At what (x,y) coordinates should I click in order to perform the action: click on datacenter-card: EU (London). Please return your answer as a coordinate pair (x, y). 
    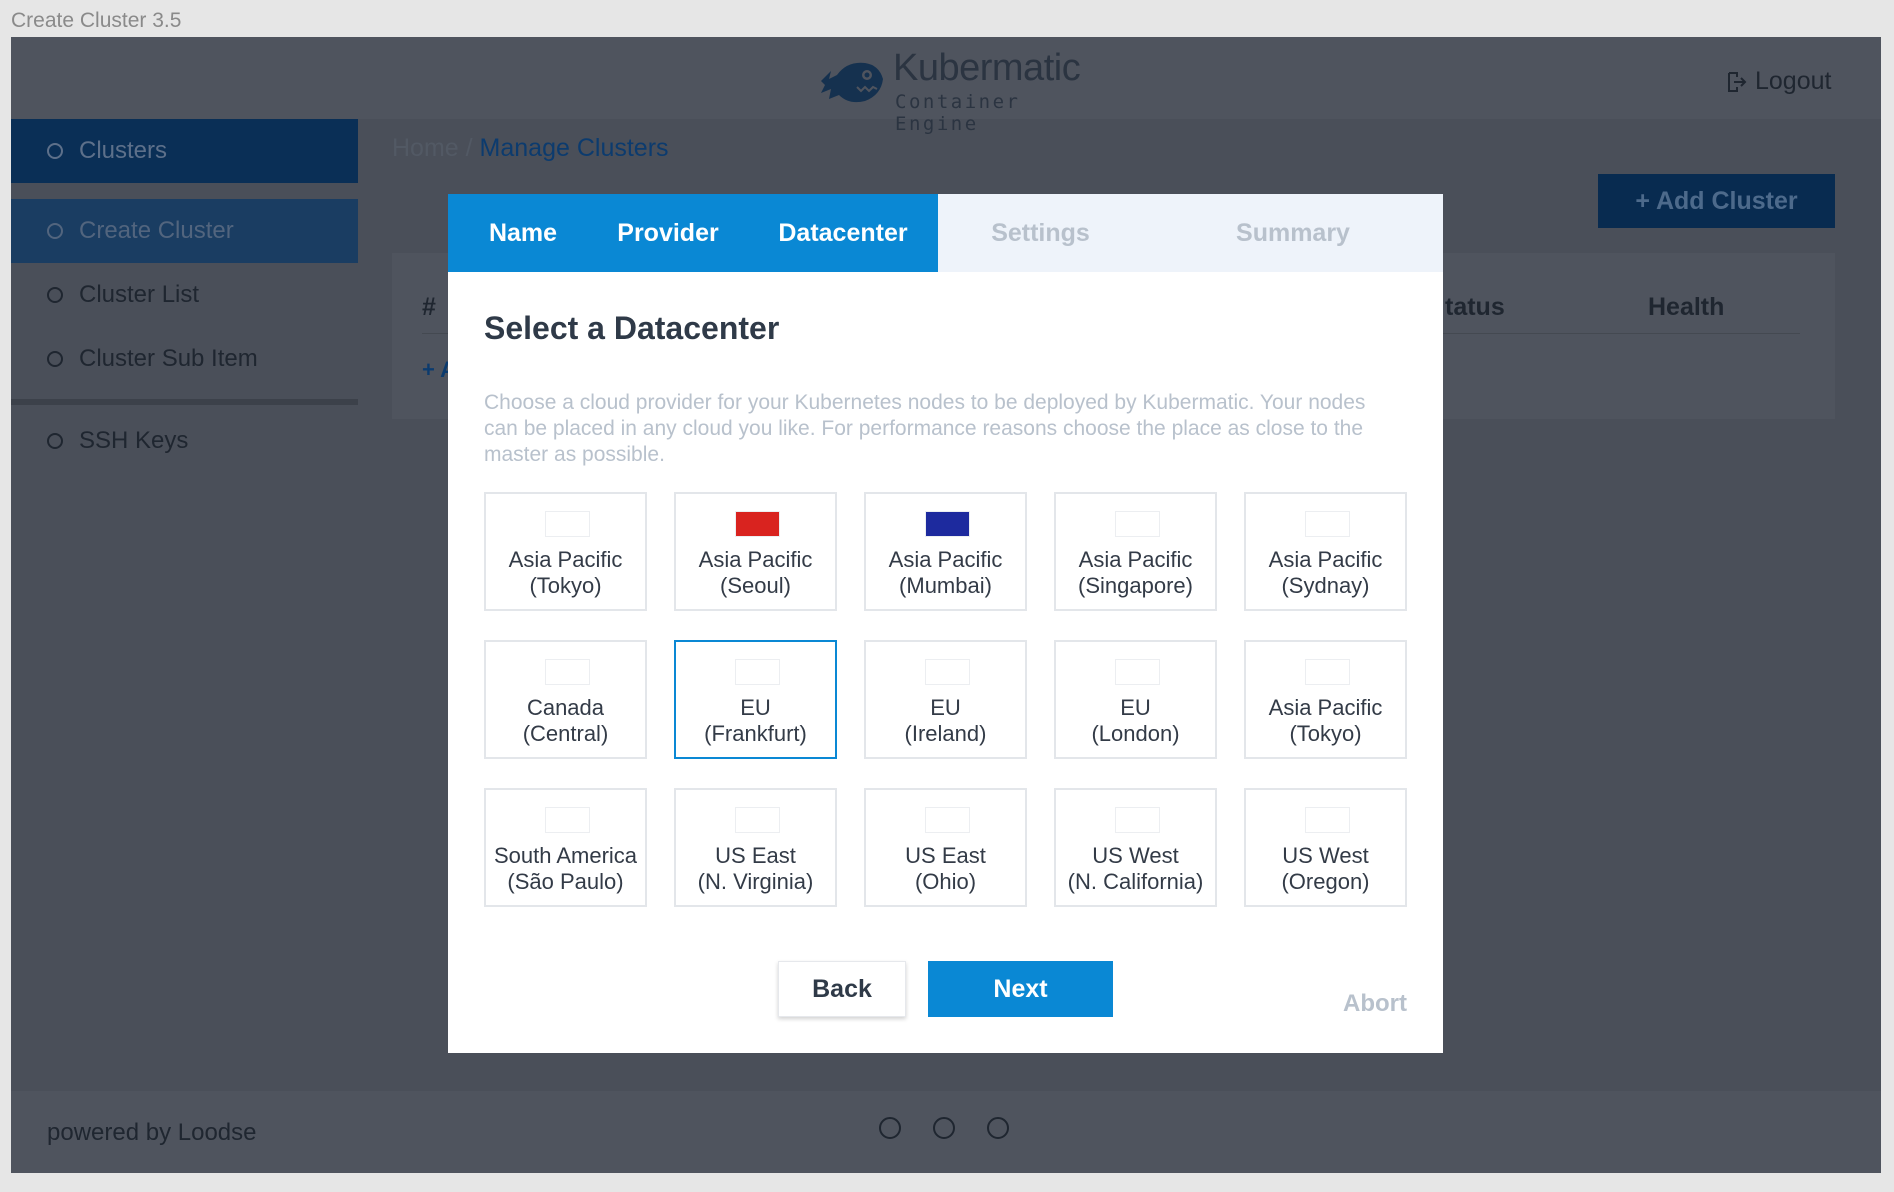
    Looking at the image, I should click on (1135, 699).